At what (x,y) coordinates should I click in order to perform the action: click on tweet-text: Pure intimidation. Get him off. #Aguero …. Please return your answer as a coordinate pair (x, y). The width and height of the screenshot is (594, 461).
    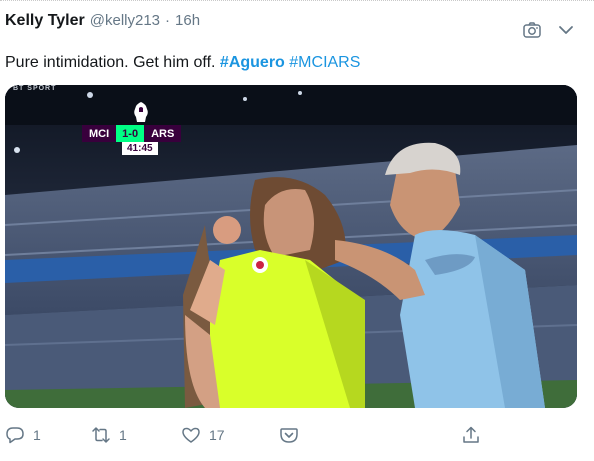
    Looking at the image, I should click on (182, 63).